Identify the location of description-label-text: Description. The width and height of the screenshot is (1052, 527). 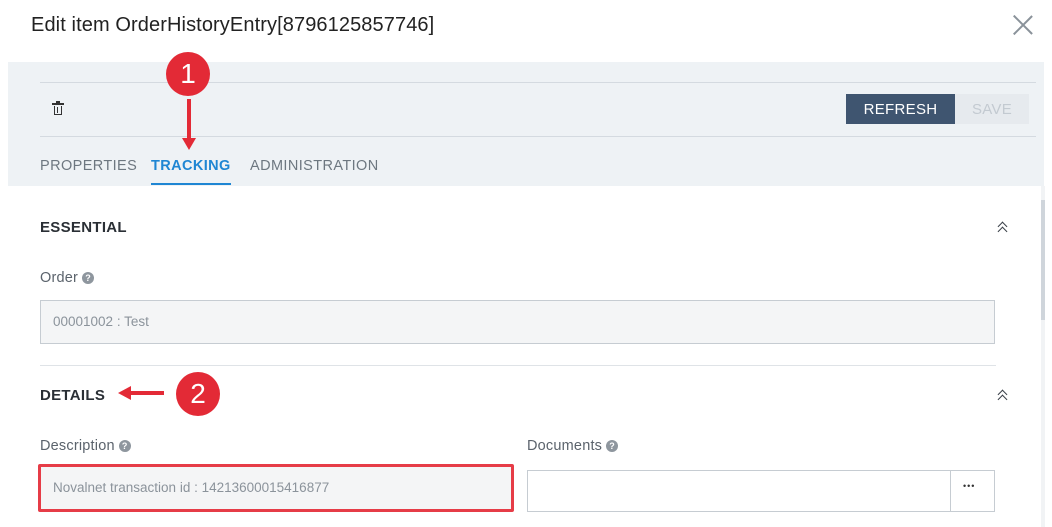
(77, 446).